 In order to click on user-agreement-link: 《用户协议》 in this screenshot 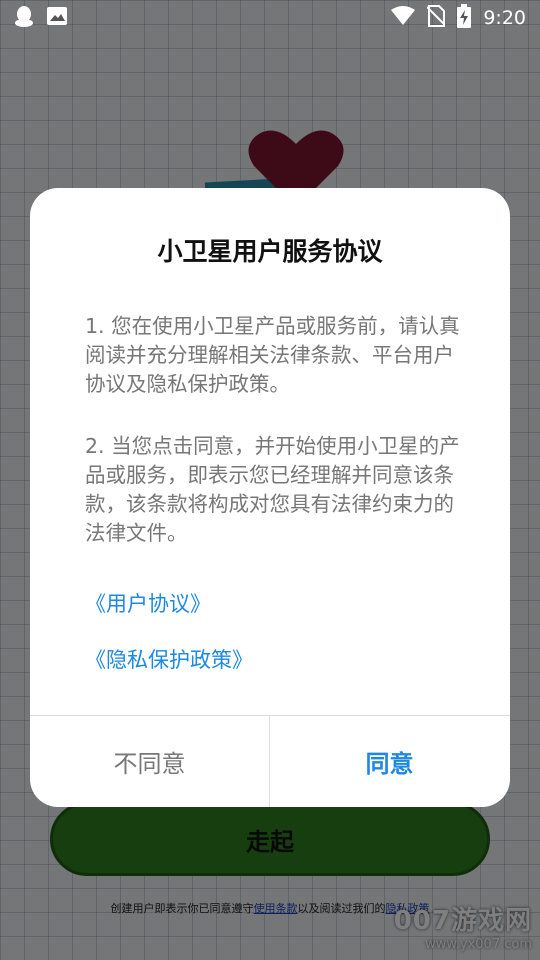, I will do `click(148, 603)`.